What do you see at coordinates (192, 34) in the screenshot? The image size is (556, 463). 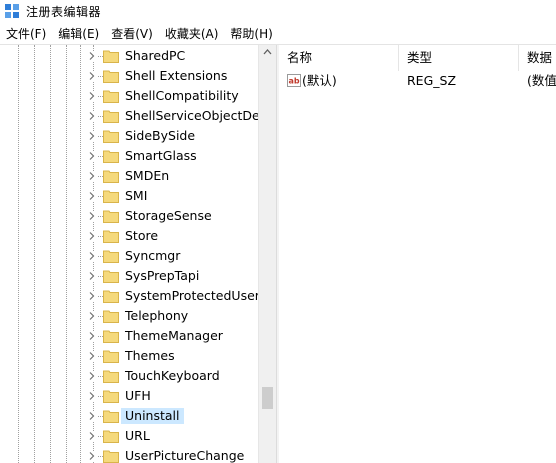 I see `menu-favorites: 收藏夹(A)` at bounding box center [192, 34].